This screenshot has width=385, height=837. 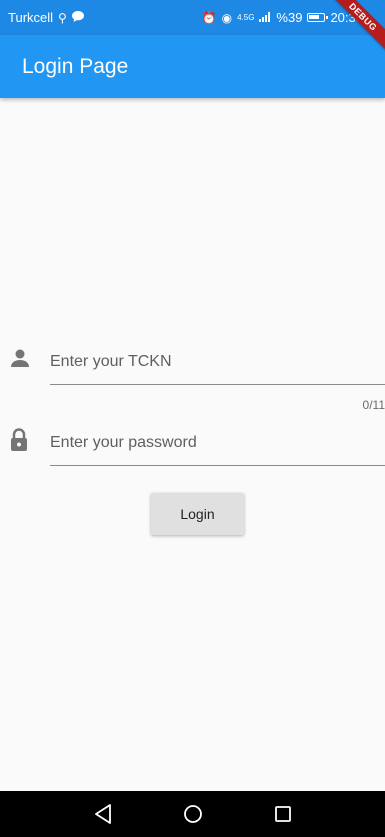 I want to click on status-left: Turkcell ⚲, so click(x=46, y=17).